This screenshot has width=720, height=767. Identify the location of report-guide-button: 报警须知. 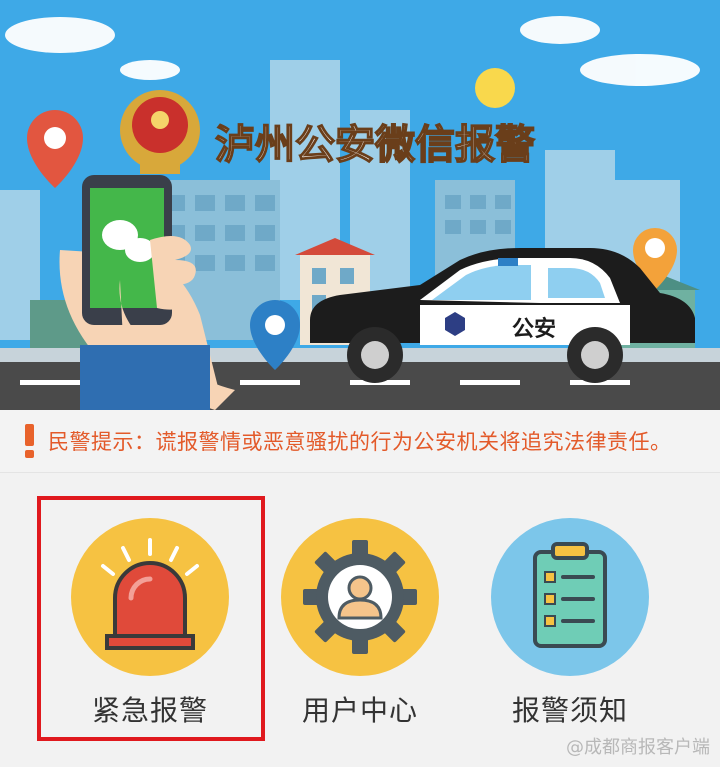
(570, 603).